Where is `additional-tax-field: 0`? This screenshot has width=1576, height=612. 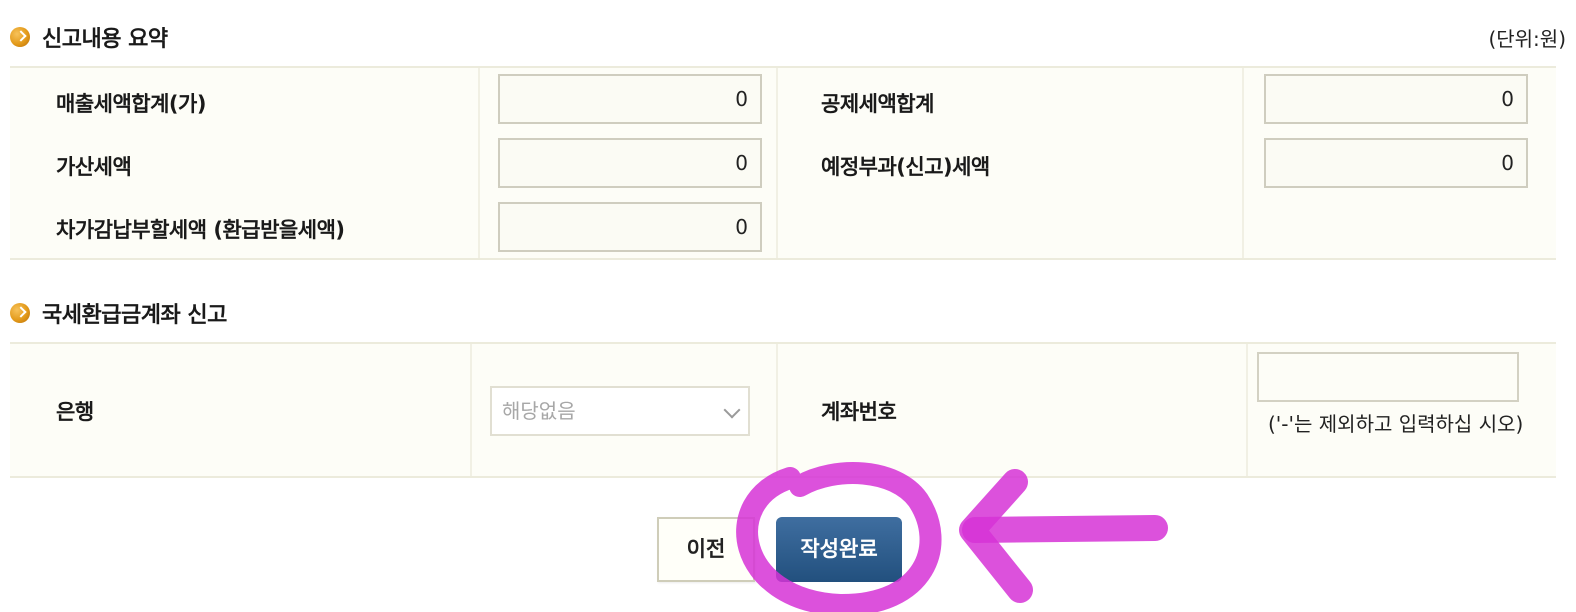 additional-tax-field: 0 is located at coordinates (630, 163).